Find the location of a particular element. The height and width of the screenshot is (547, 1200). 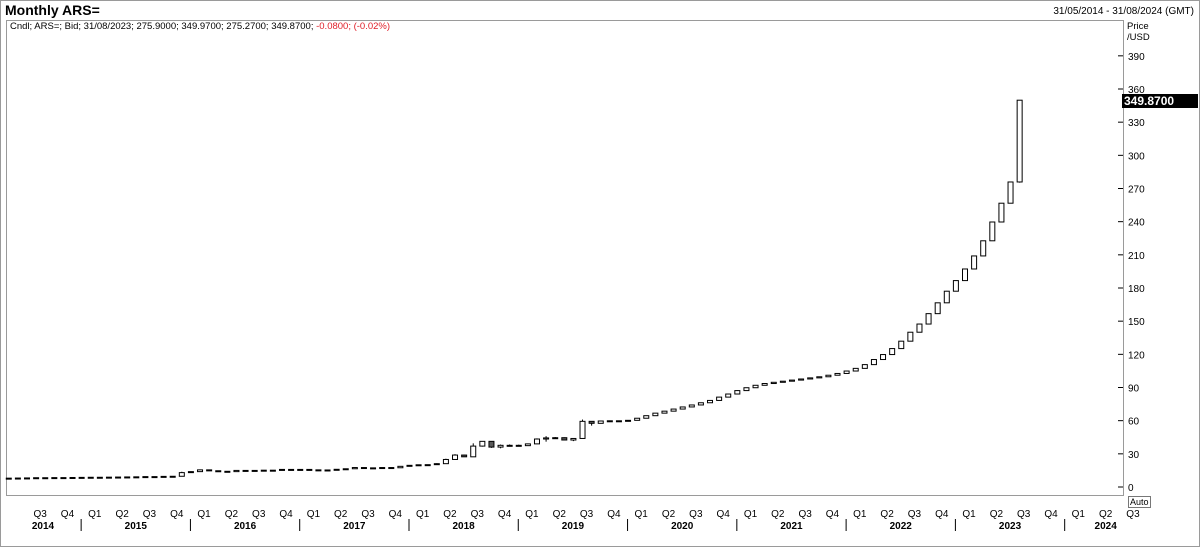

y-tick-label: 300 is located at coordinates (1136, 156).